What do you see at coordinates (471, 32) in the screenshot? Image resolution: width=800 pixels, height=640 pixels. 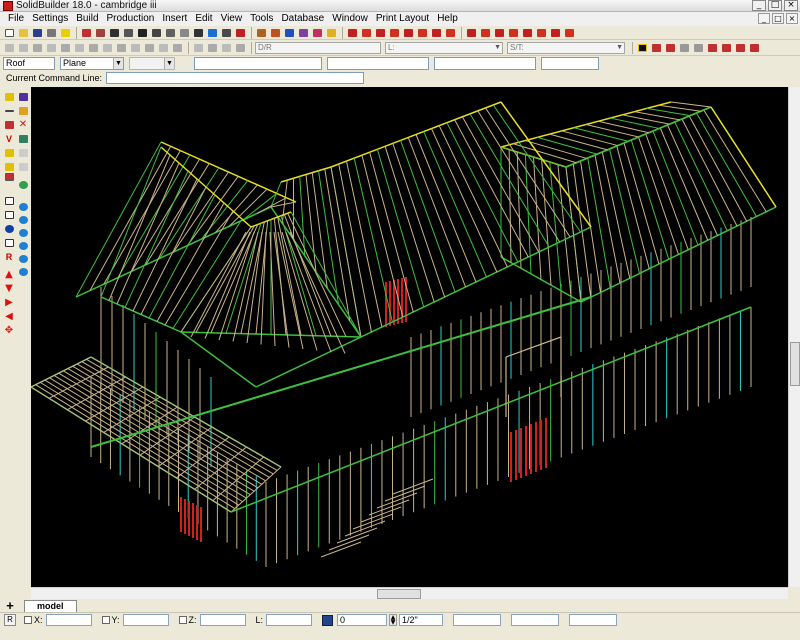 I see `block-red-9-icon` at bounding box center [471, 32].